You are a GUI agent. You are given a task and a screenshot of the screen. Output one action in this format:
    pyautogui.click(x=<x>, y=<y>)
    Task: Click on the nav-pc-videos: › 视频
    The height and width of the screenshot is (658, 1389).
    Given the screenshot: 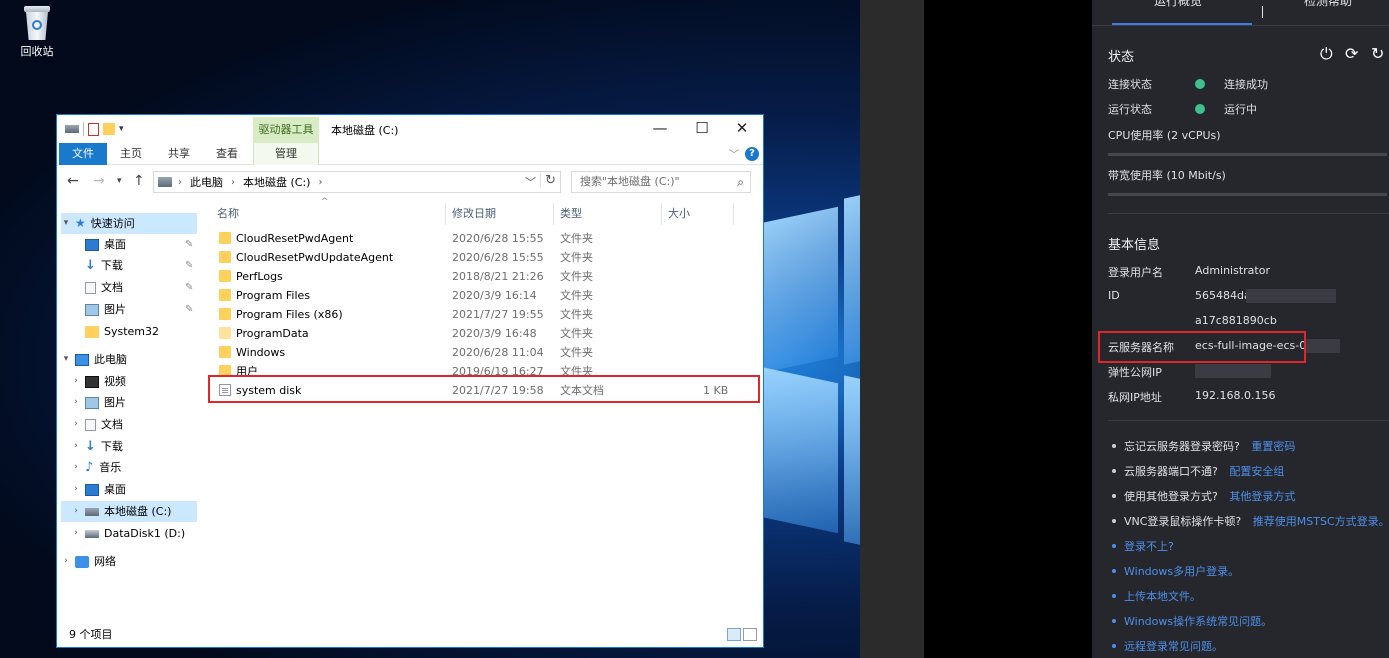 What is the action you would take?
    pyautogui.click(x=98, y=381)
    